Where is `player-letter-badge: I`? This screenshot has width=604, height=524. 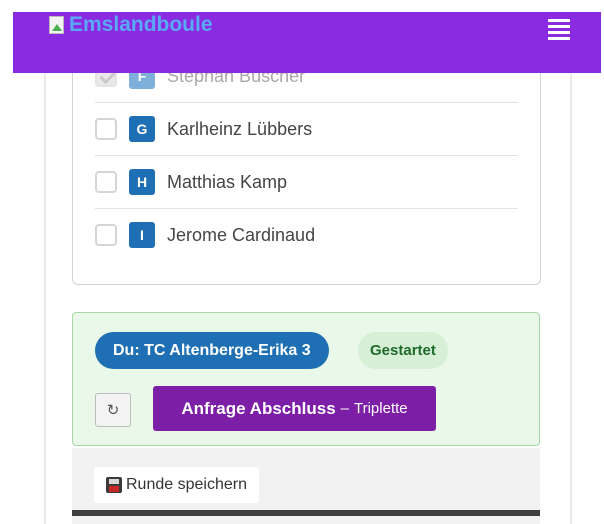
player-letter-badge: I is located at coordinates (142, 235).